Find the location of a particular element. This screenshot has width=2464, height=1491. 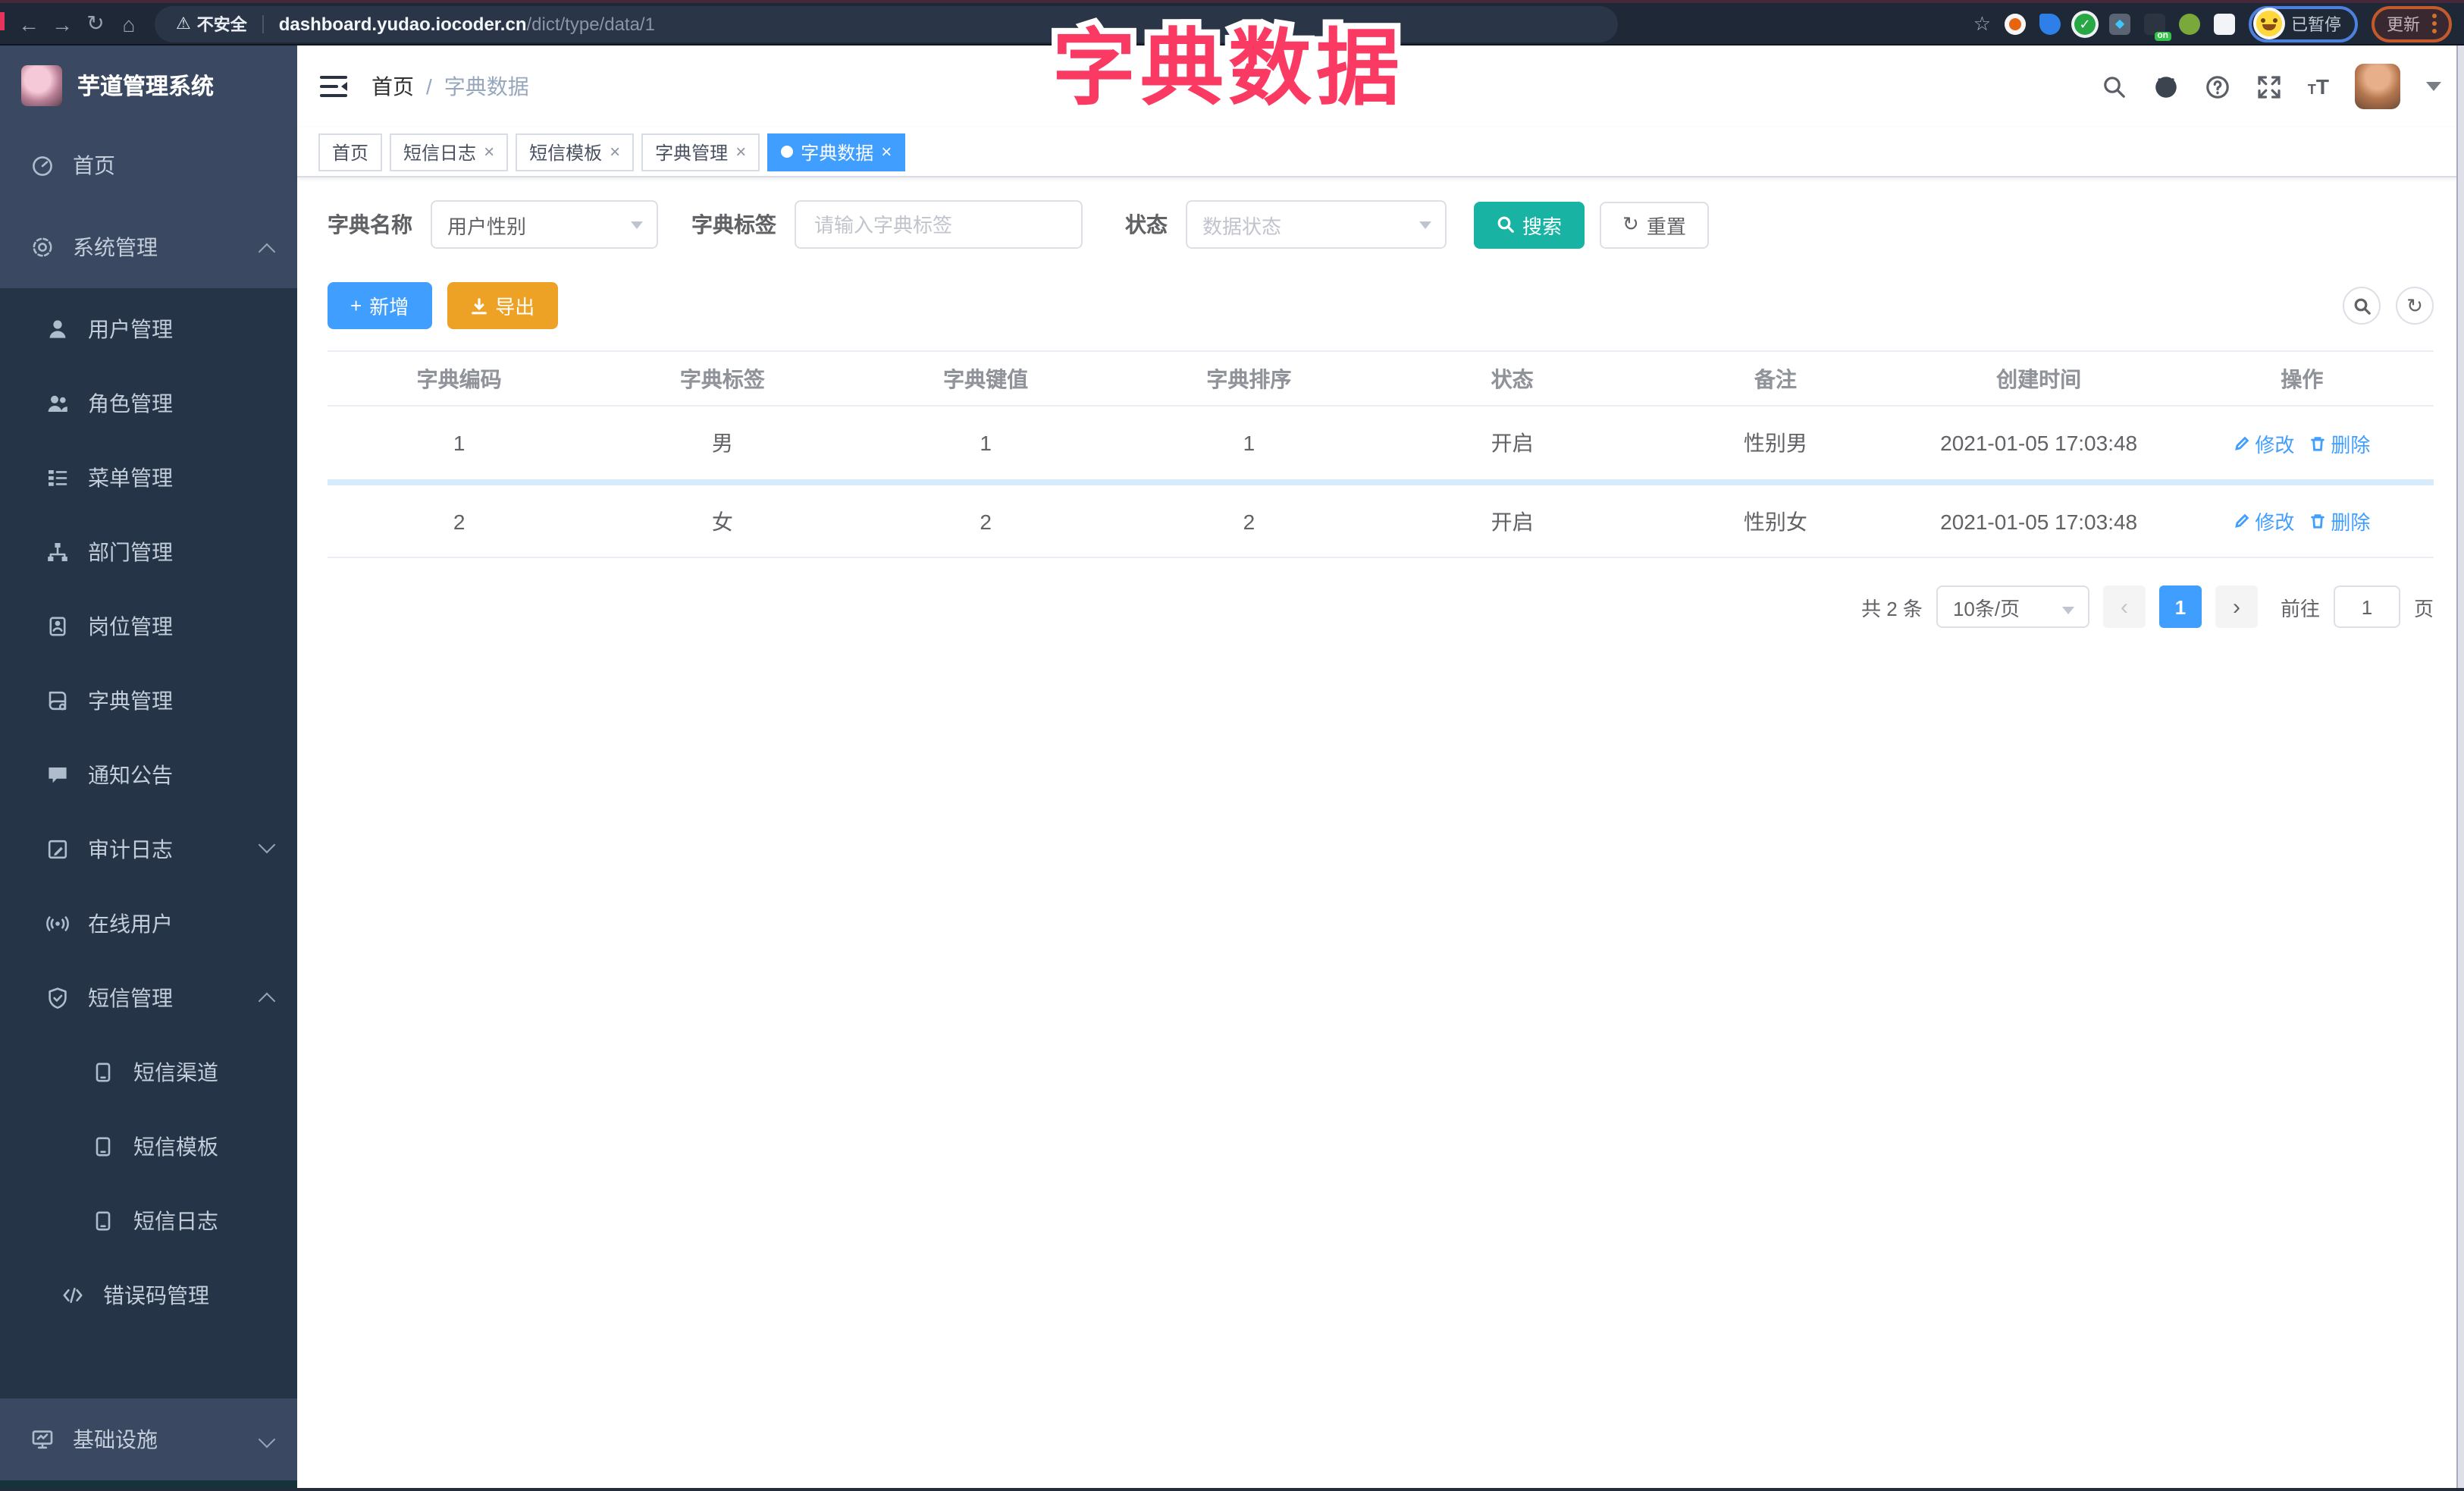

goto-page-input is located at coordinates (2367, 606).